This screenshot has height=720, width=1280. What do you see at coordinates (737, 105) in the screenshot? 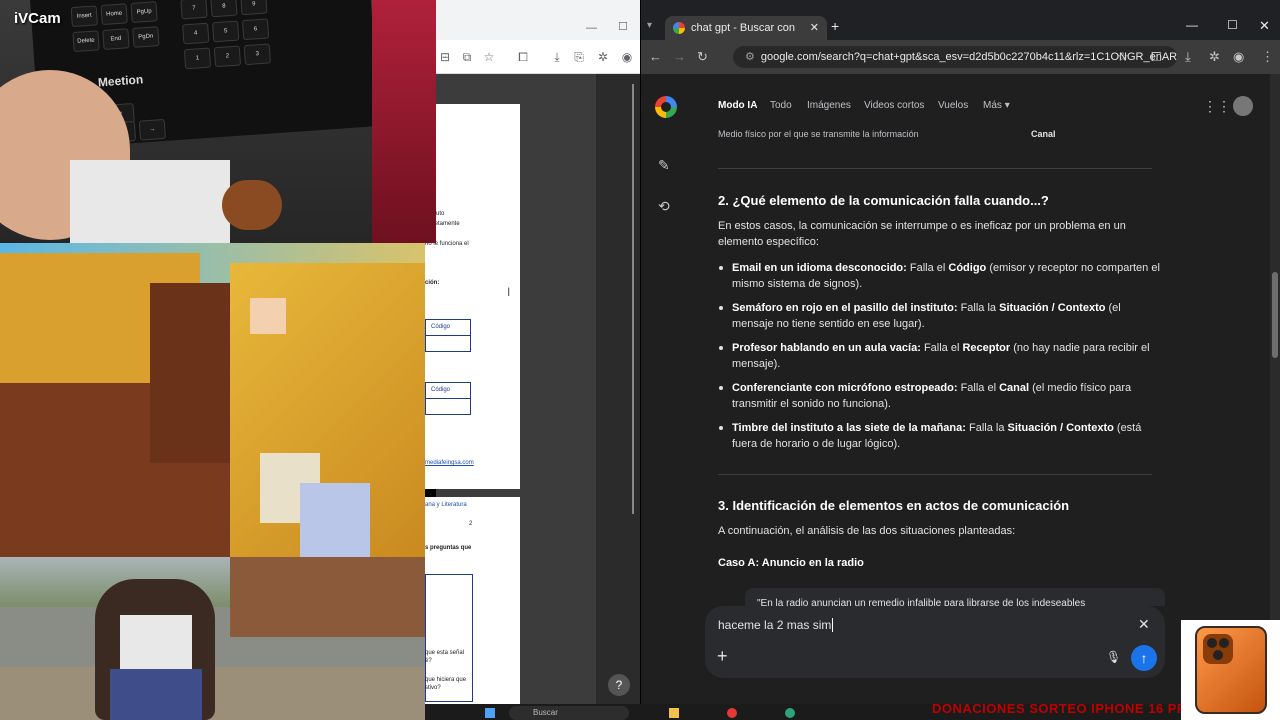
I see `nav-modo-ia: Modo IA` at bounding box center [737, 105].